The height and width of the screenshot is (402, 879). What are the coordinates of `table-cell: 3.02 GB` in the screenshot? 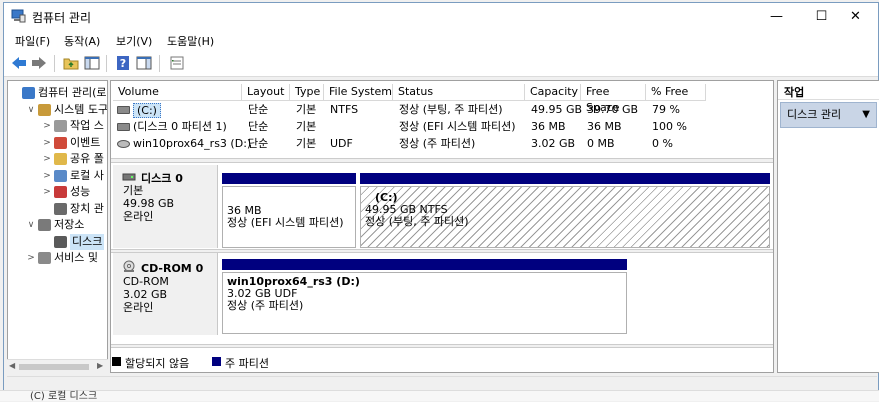 It's located at (553, 143).